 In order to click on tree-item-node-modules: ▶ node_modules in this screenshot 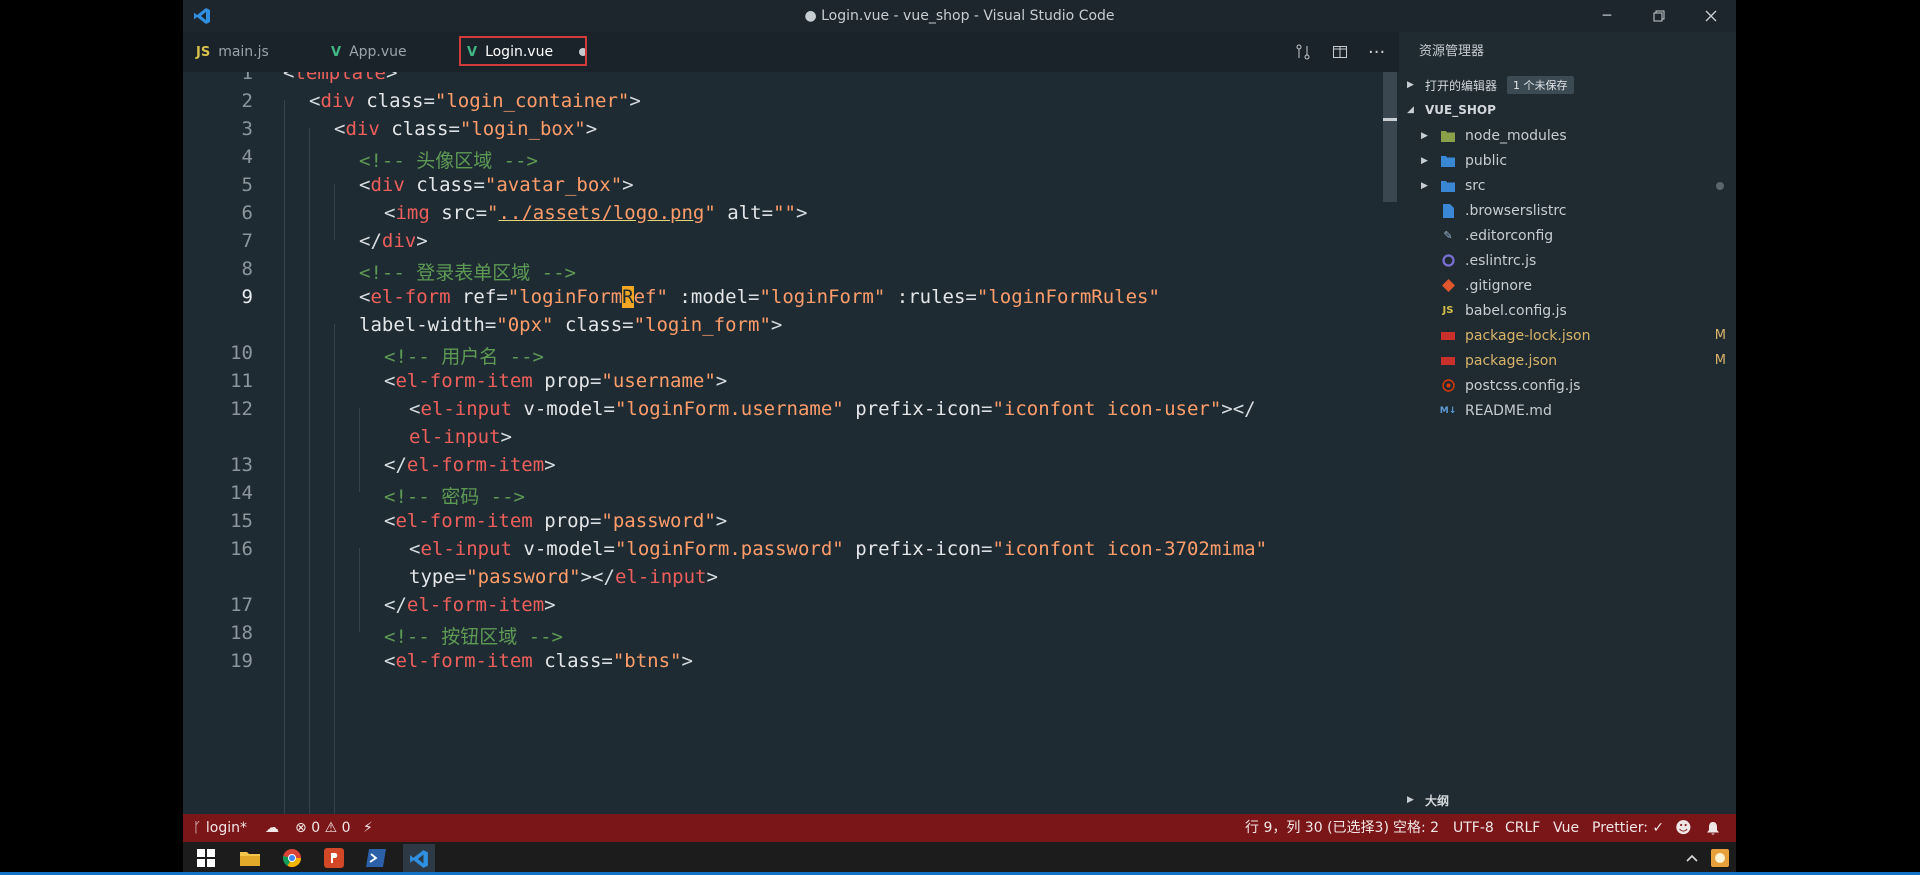, I will do `click(1567, 135)`.